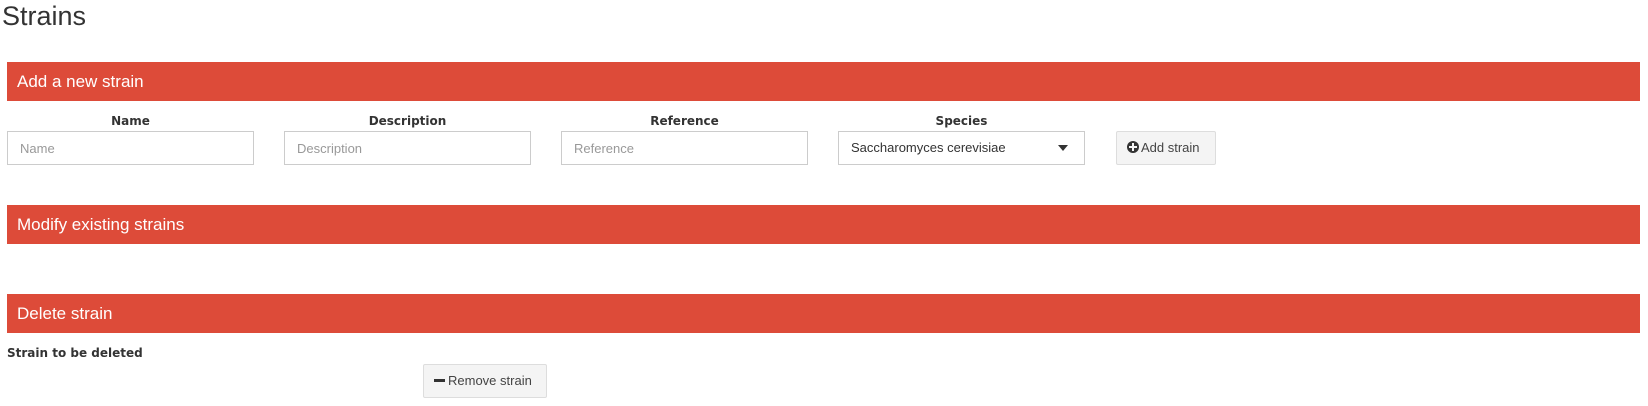  Describe the element at coordinates (44, 16) in the screenshot. I see `page-title: Strains` at that location.